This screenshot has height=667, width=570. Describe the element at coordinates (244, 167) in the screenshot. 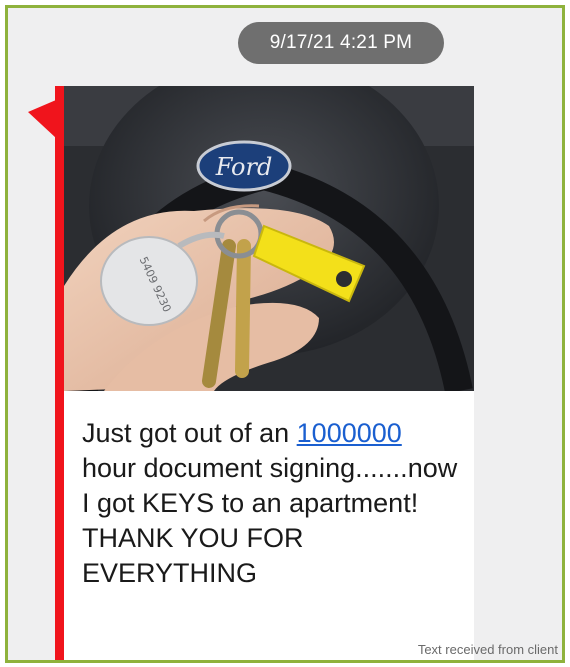

I see `svg-text: Ford` at that location.